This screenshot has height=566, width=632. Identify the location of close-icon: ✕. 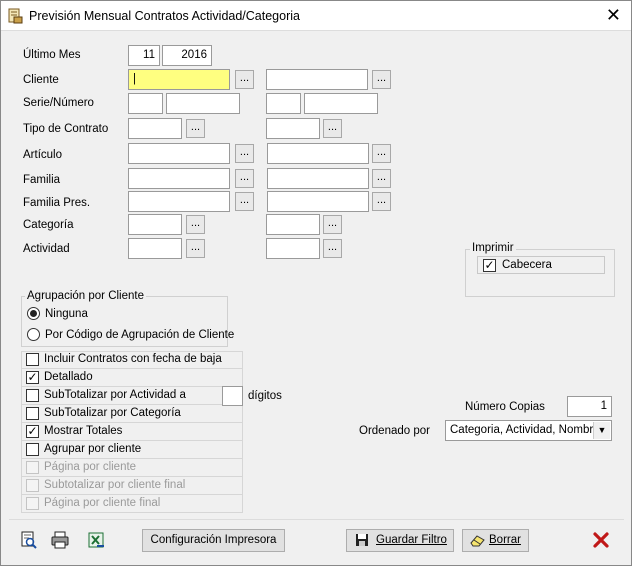
(613, 15).